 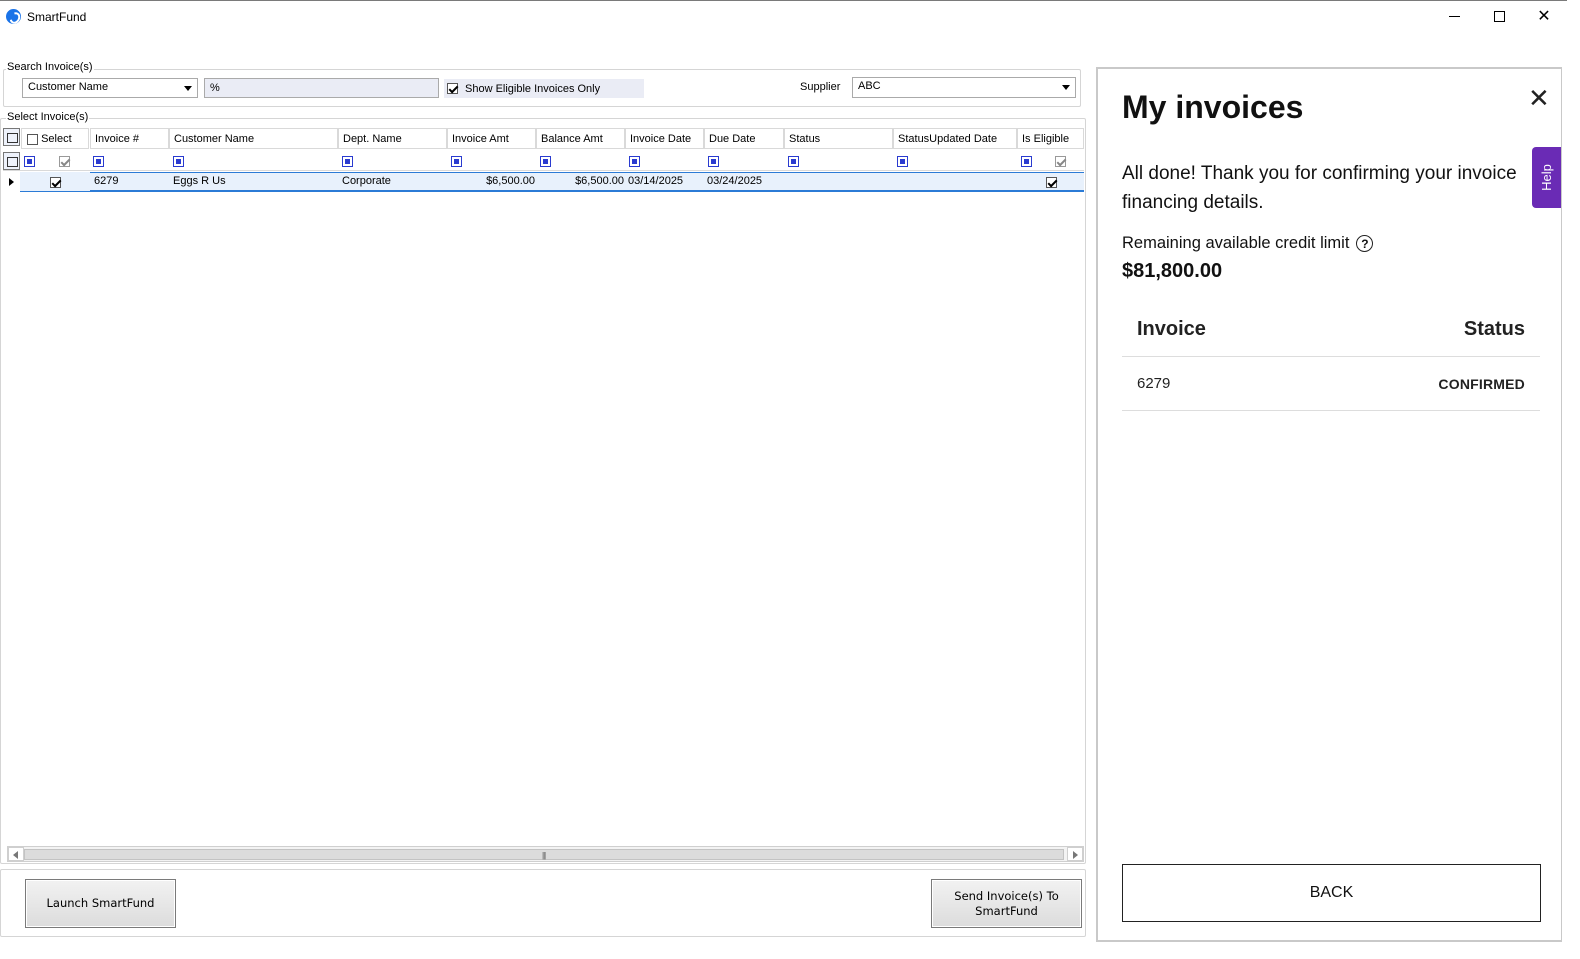 I want to click on grip-icon: |||, so click(x=544, y=855).